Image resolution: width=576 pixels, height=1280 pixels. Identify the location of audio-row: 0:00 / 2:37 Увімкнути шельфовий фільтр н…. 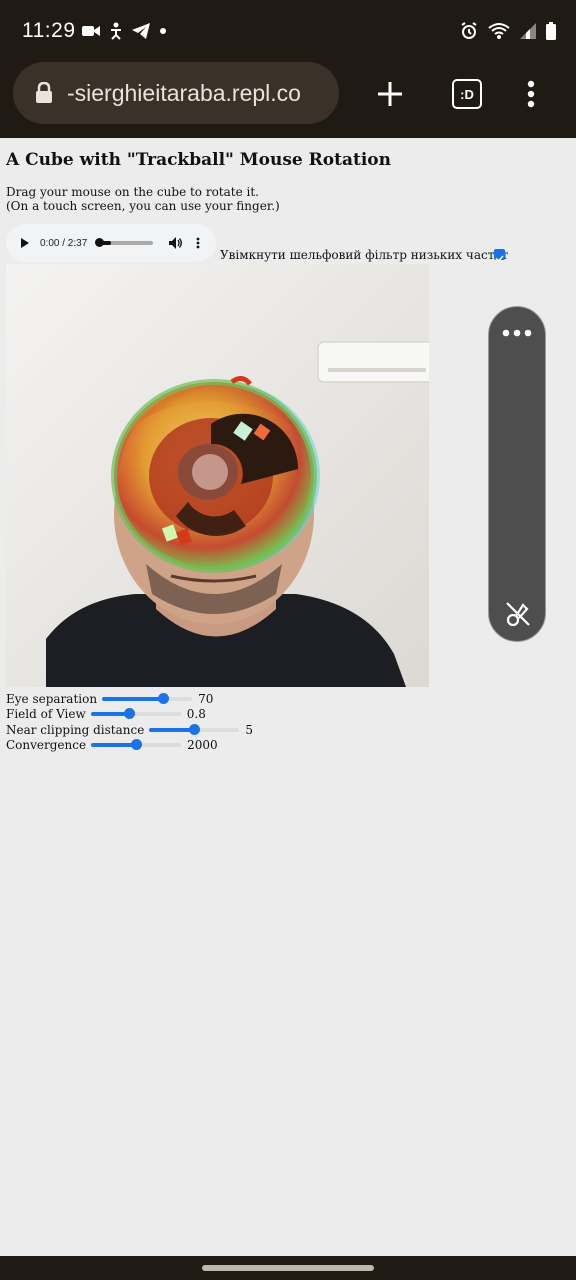
(288, 244).